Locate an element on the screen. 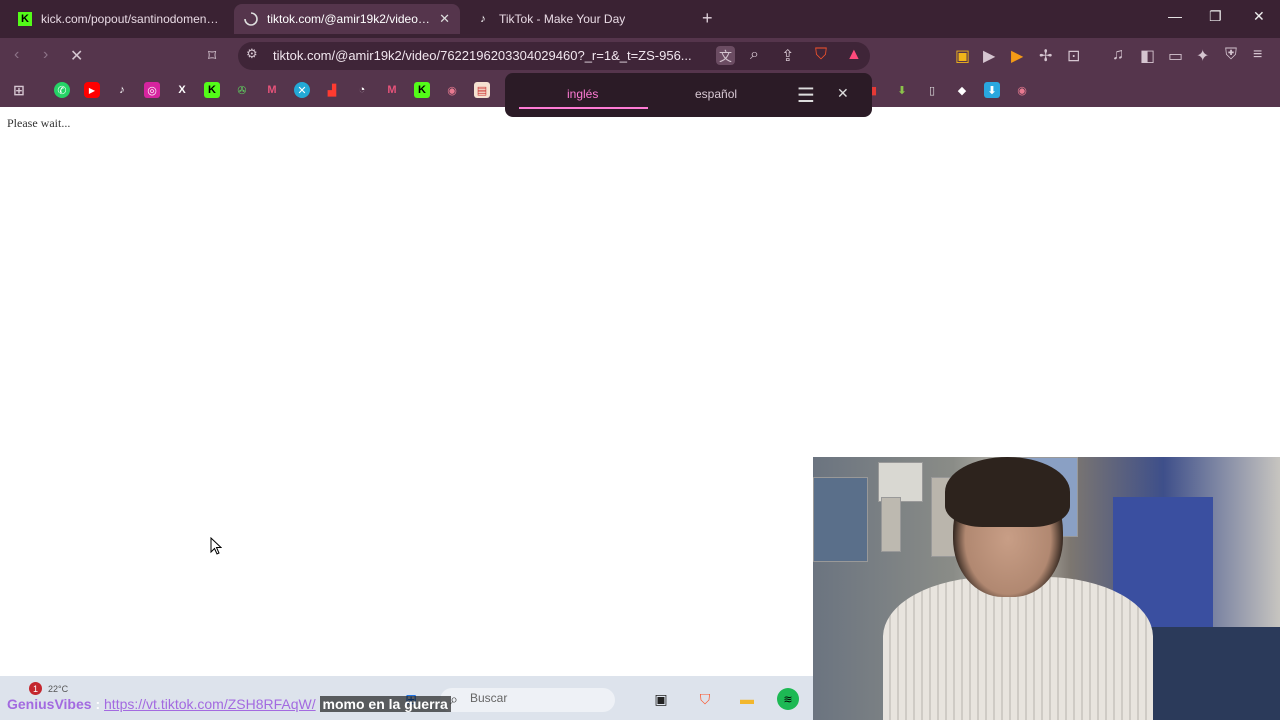  tab-search-icon: ⊡ is located at coordinates (1073, 56).